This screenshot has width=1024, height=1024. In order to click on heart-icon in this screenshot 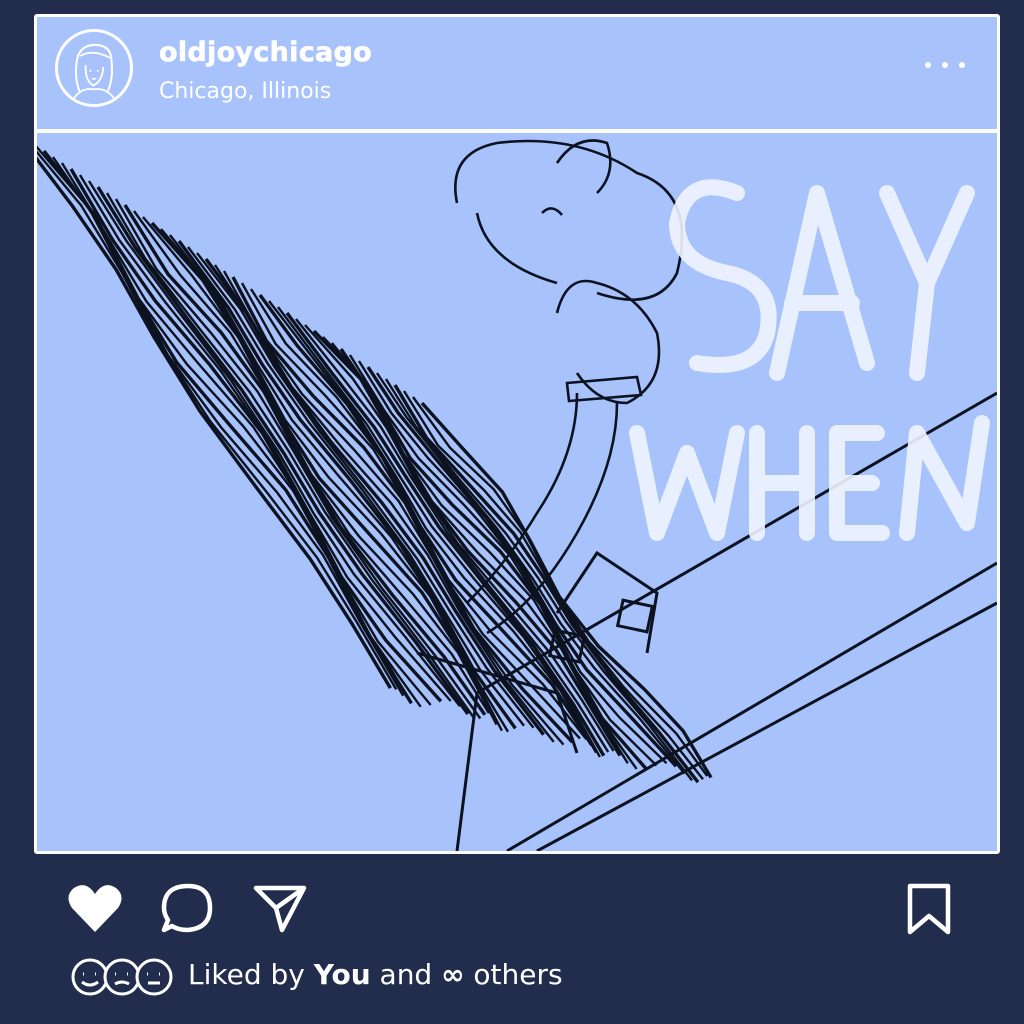, I will do `click(95, 908)`.